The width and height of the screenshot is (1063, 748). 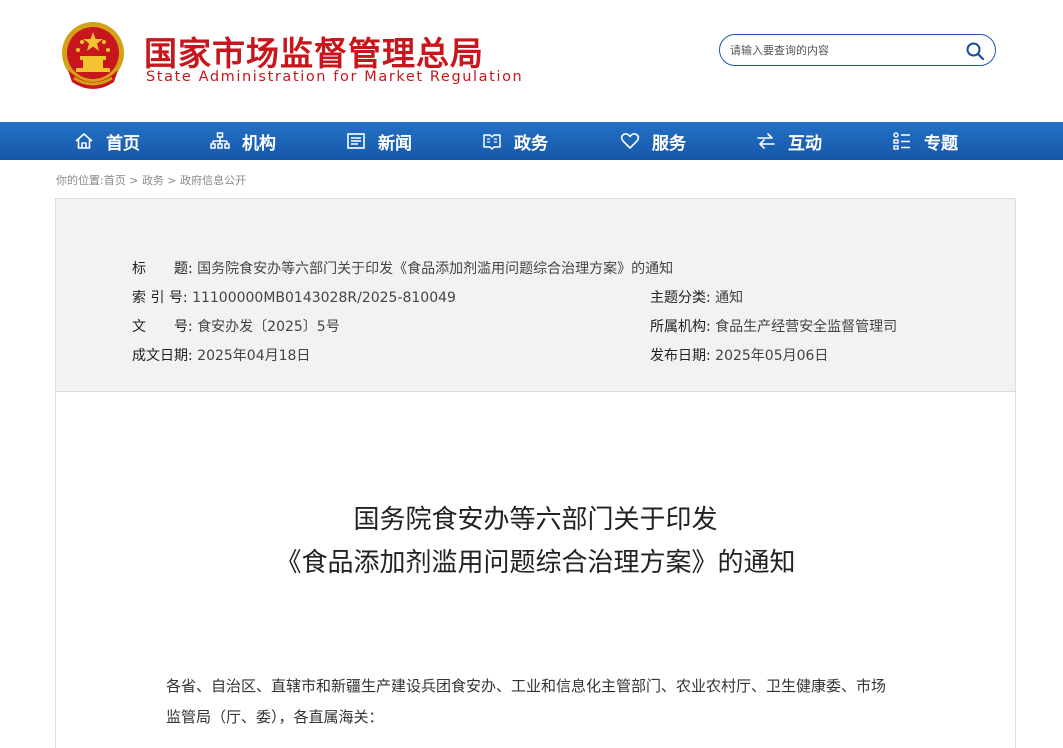 What do you see at coordinates (772, 356) in the screenshot?
I see `meta-pubdate-value: 2025年05月06日` at bounding box center [772, 356].